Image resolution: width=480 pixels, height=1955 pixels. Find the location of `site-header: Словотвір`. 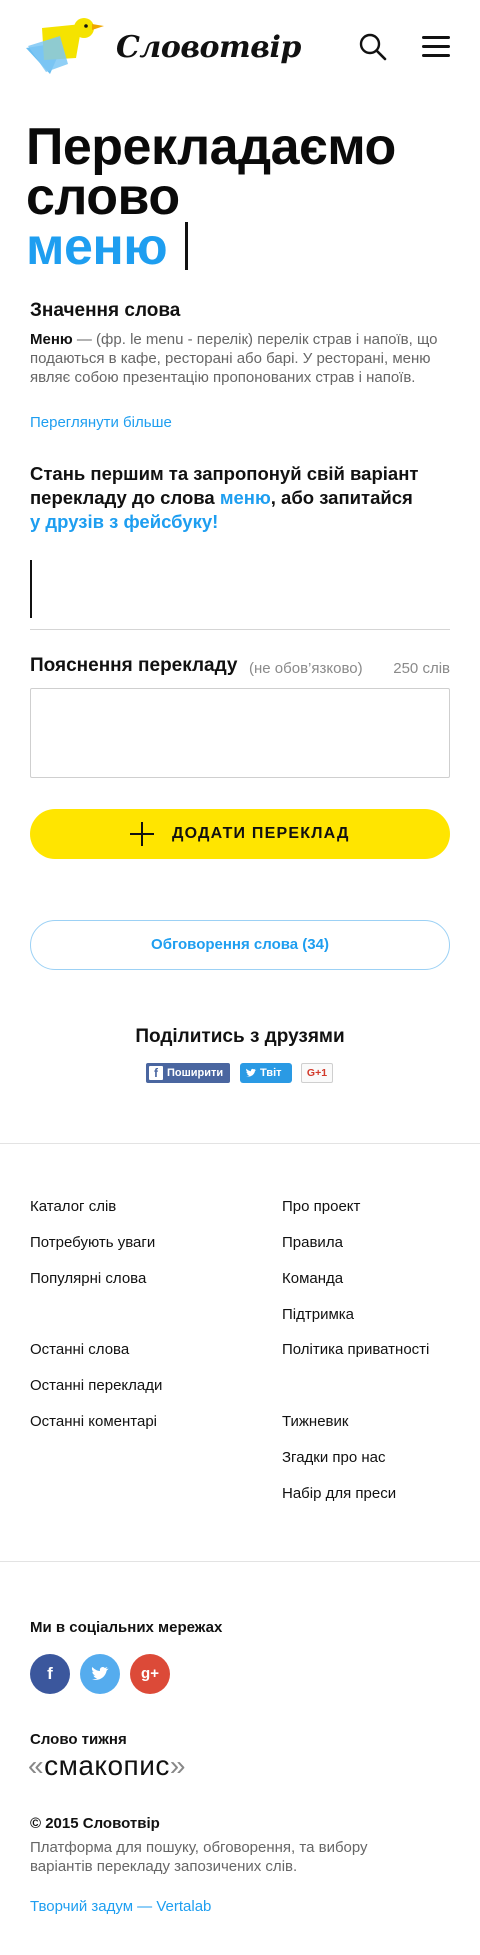

site-header: Словотвір is located at coordinates (240, 48).